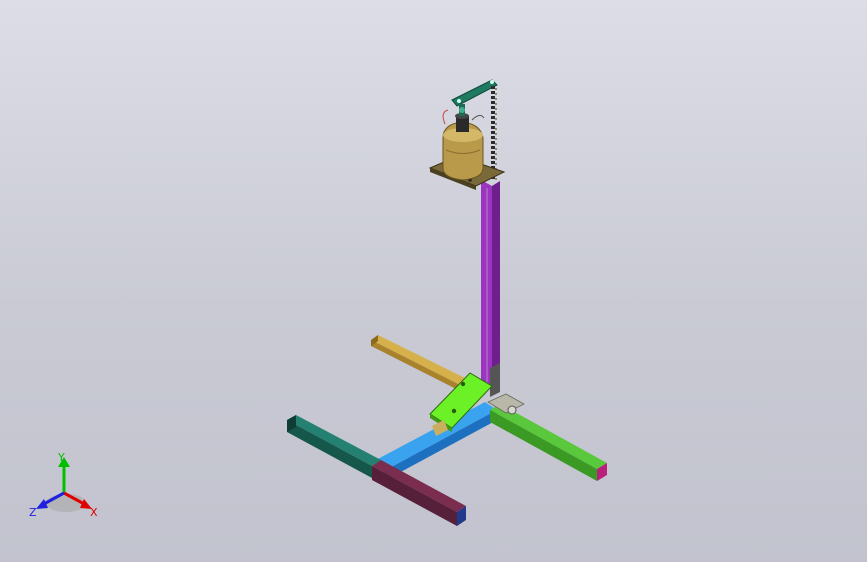 The image size is (867, 562). What do you see at coordinates (33, 512) in the screenshot?
I see `z-axis-label: Z` at bounding box center [33, 512].